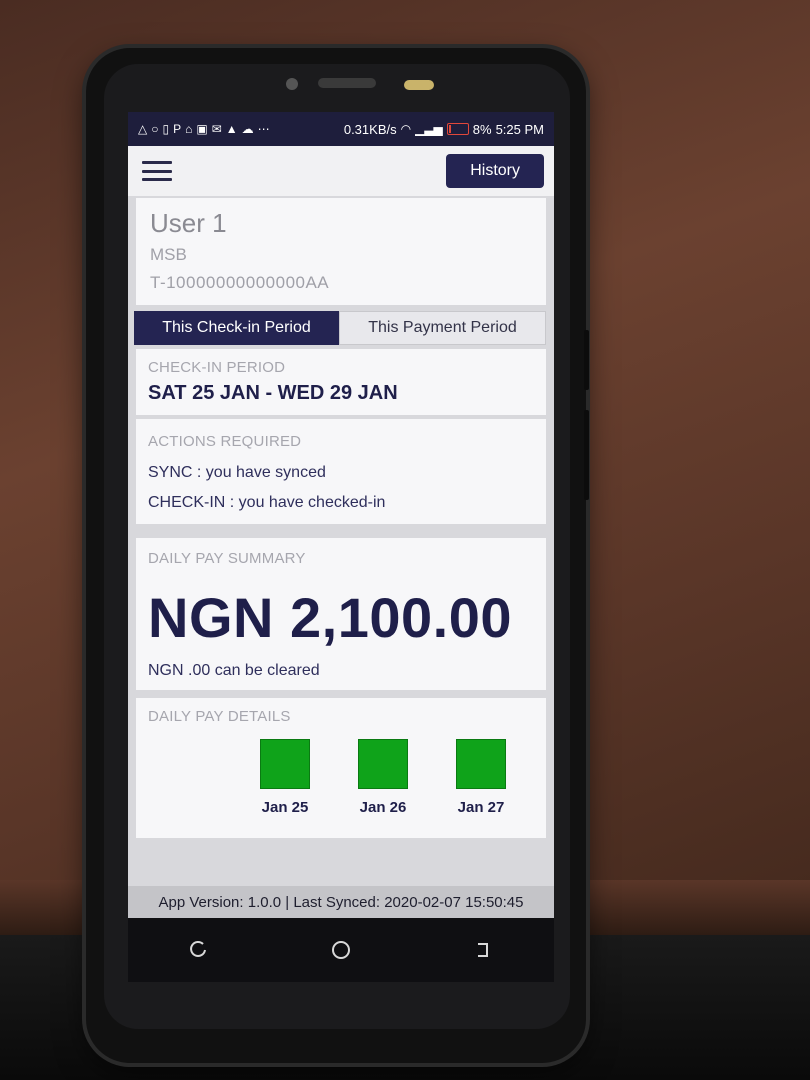 The width and height of the screenshot is (810, 1080). I want to click on menu-icon, so click(157, 171).